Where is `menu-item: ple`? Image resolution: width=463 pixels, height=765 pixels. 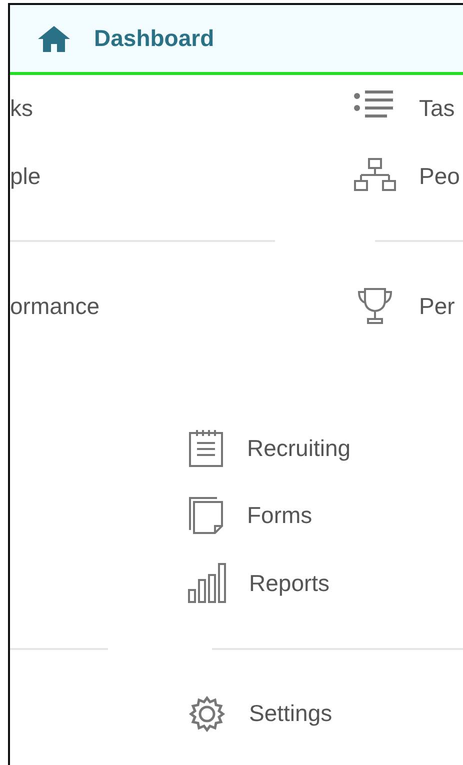
menu-item: ple is located at coordinates (25, 176).